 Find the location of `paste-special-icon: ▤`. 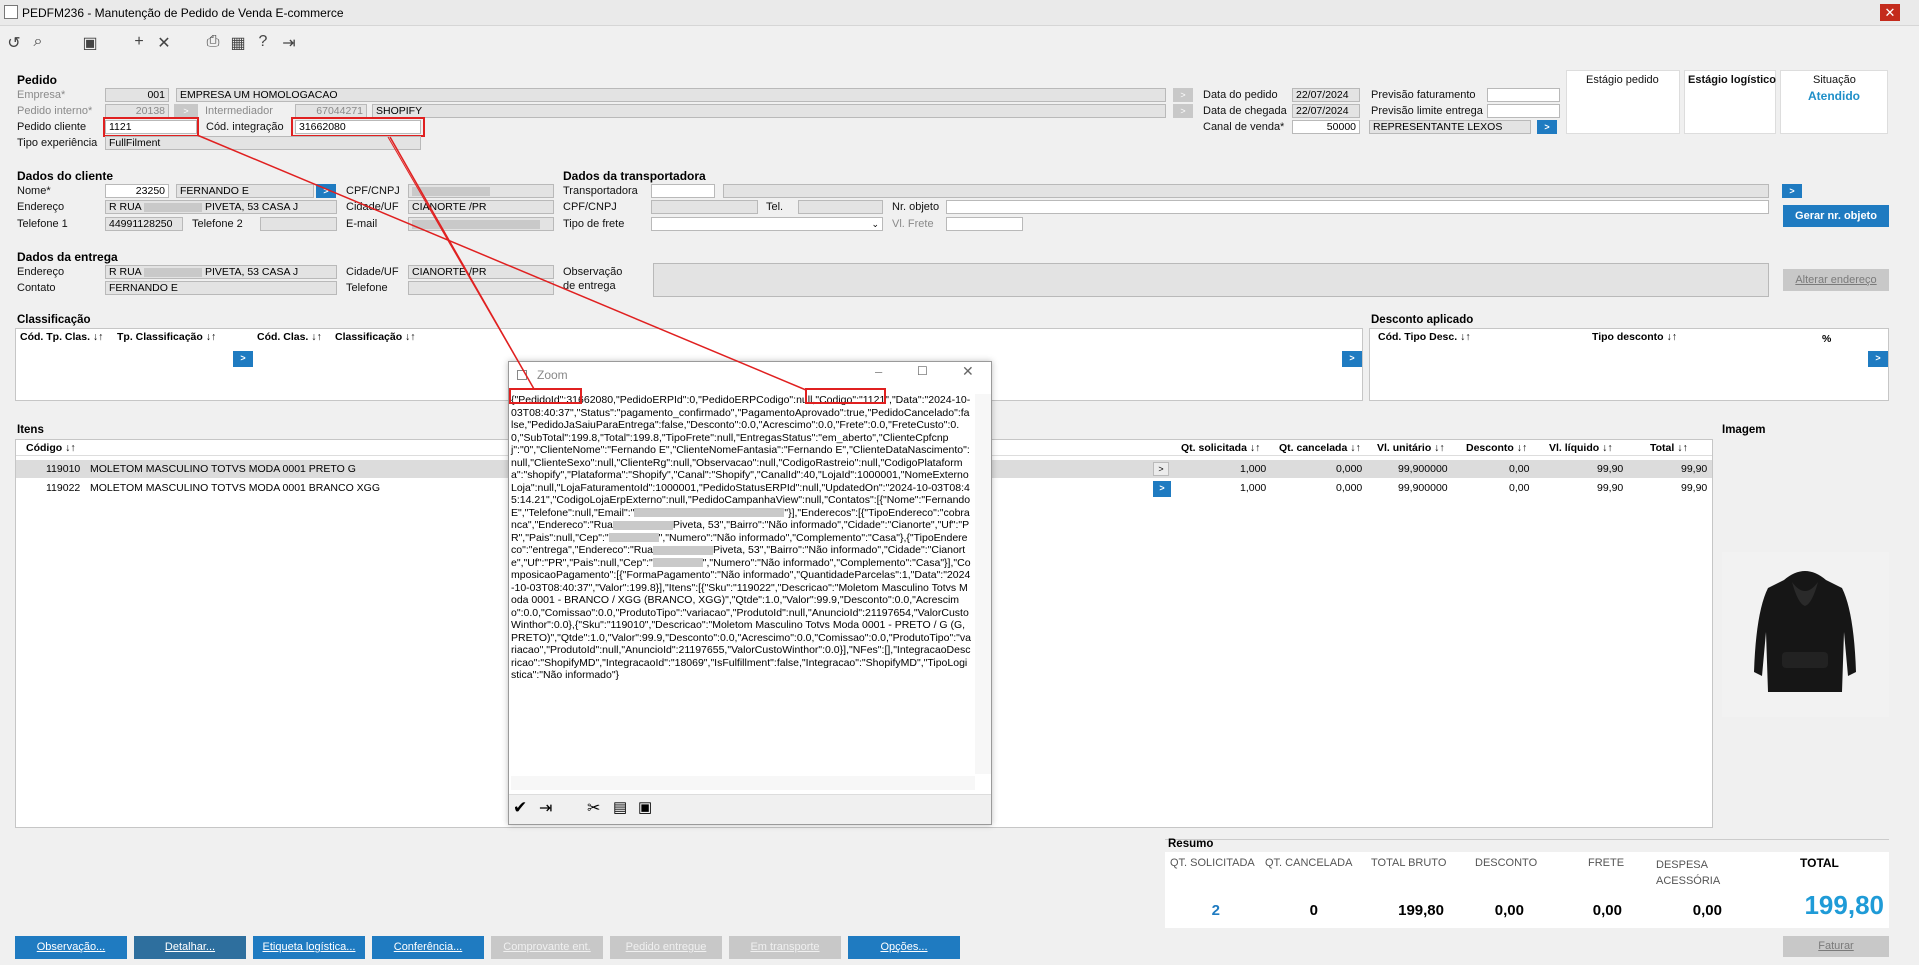

paste-special-icon: ▤ is located at coordinates (620, 807).